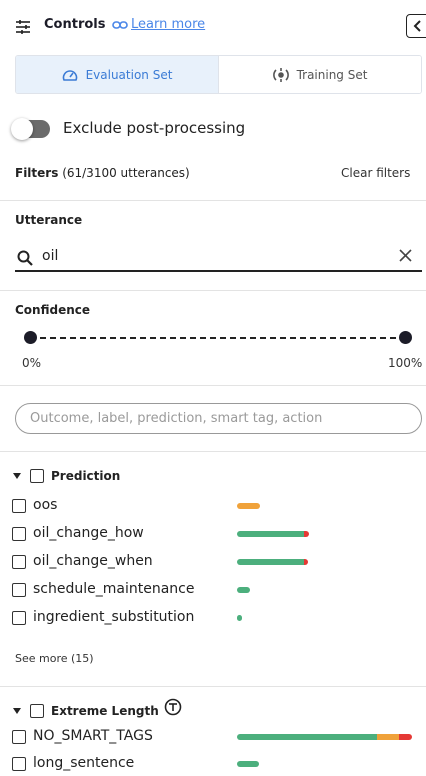 The height and width of the screenshot is (776, 426). I want to click on item-label: NO_SMART_TAGS, so click(93, 736).